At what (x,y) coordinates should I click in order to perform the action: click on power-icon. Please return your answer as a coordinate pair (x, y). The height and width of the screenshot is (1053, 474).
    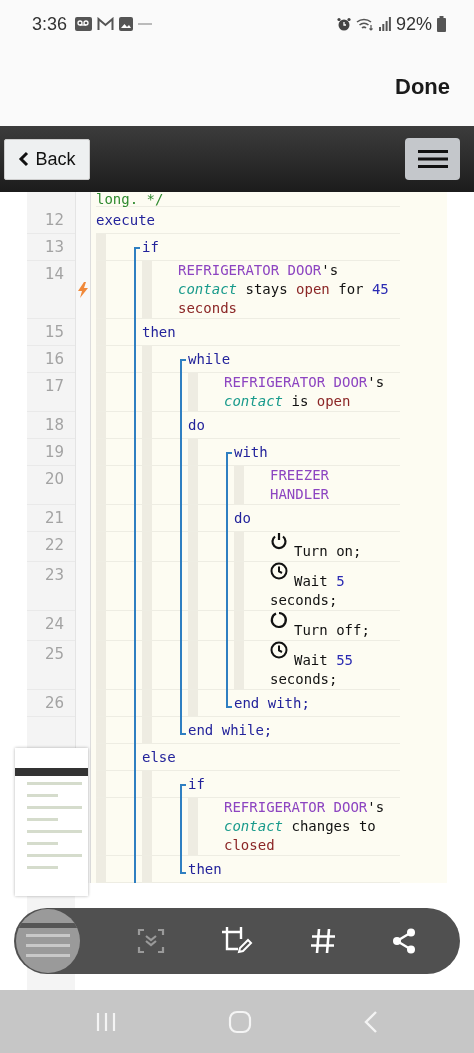
    Looking at the image, I should click on (279, 541).